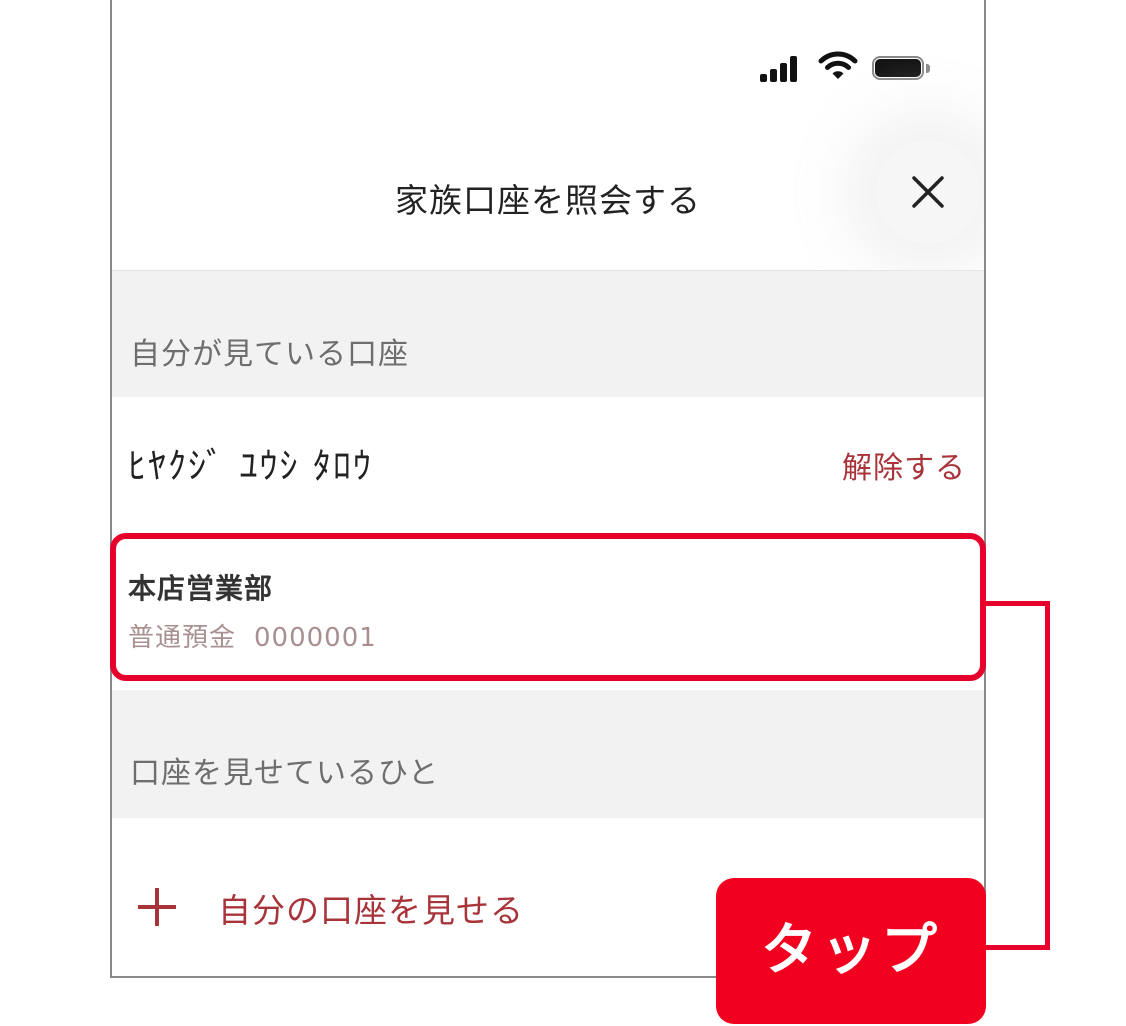  What do you see at coordinates (250, 466) in the screenshot?
I see `account-owner-name: ﾋﾔｸｼﾞ ﾕｳｼ ﾀﾛｳ` at bounding box center [250, 466].